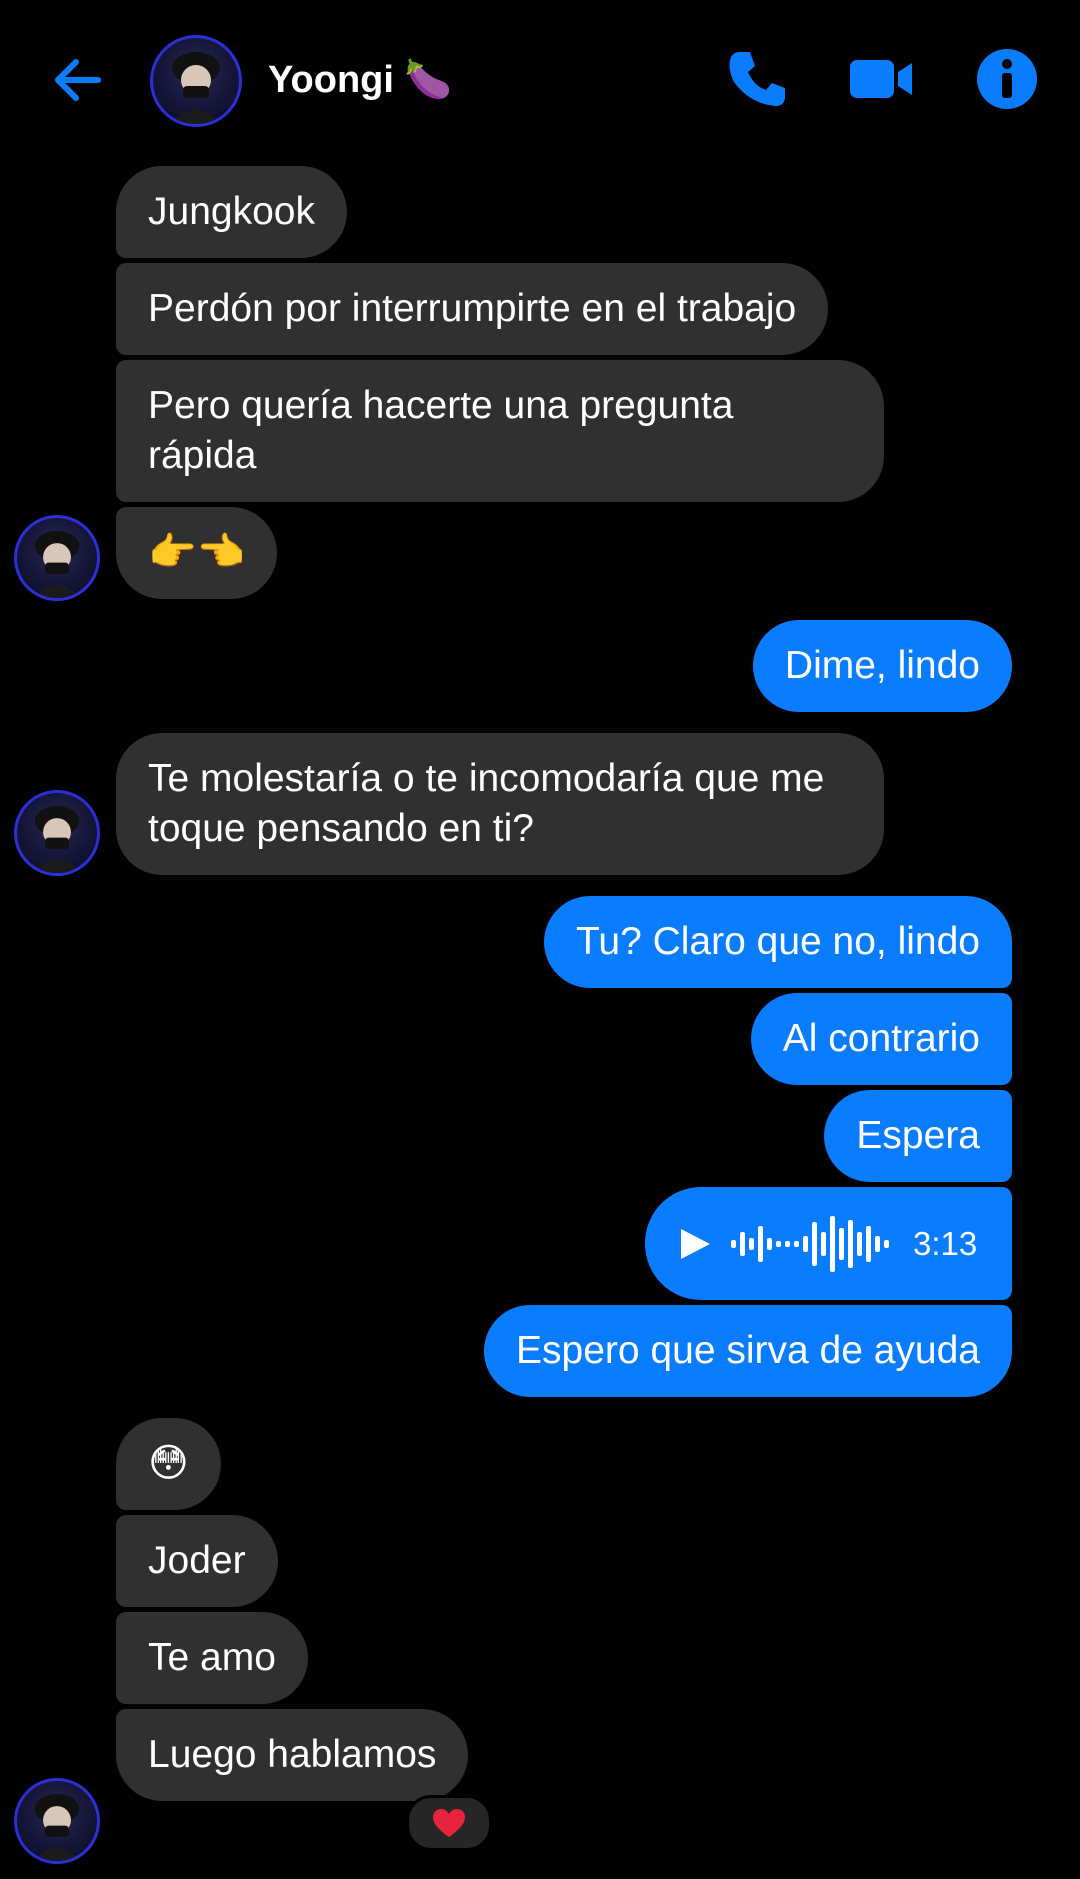 The image size is (1080, 1879). I want to click on message-text: Espero que sirva de ayuda, so click(748, 1350).